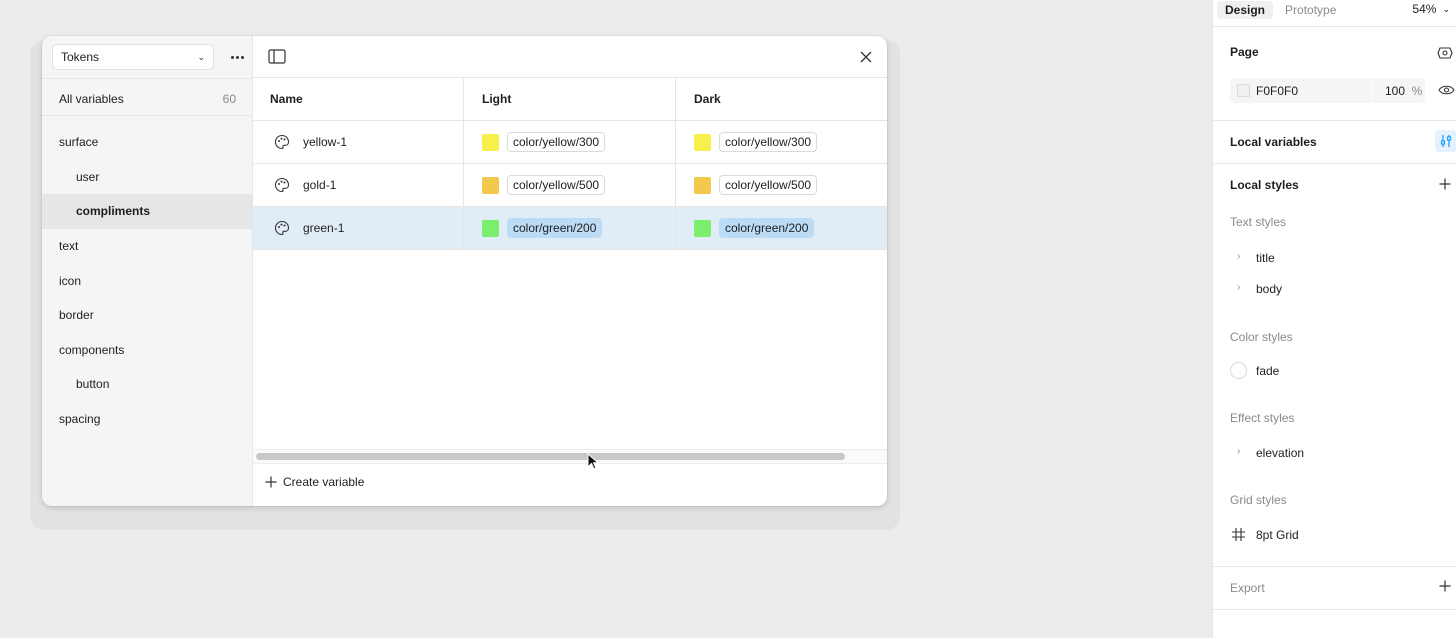  Describe the element at coordinates (1258, 222) in the screenshot. I see `text-styles-title: Text styles` at that location.